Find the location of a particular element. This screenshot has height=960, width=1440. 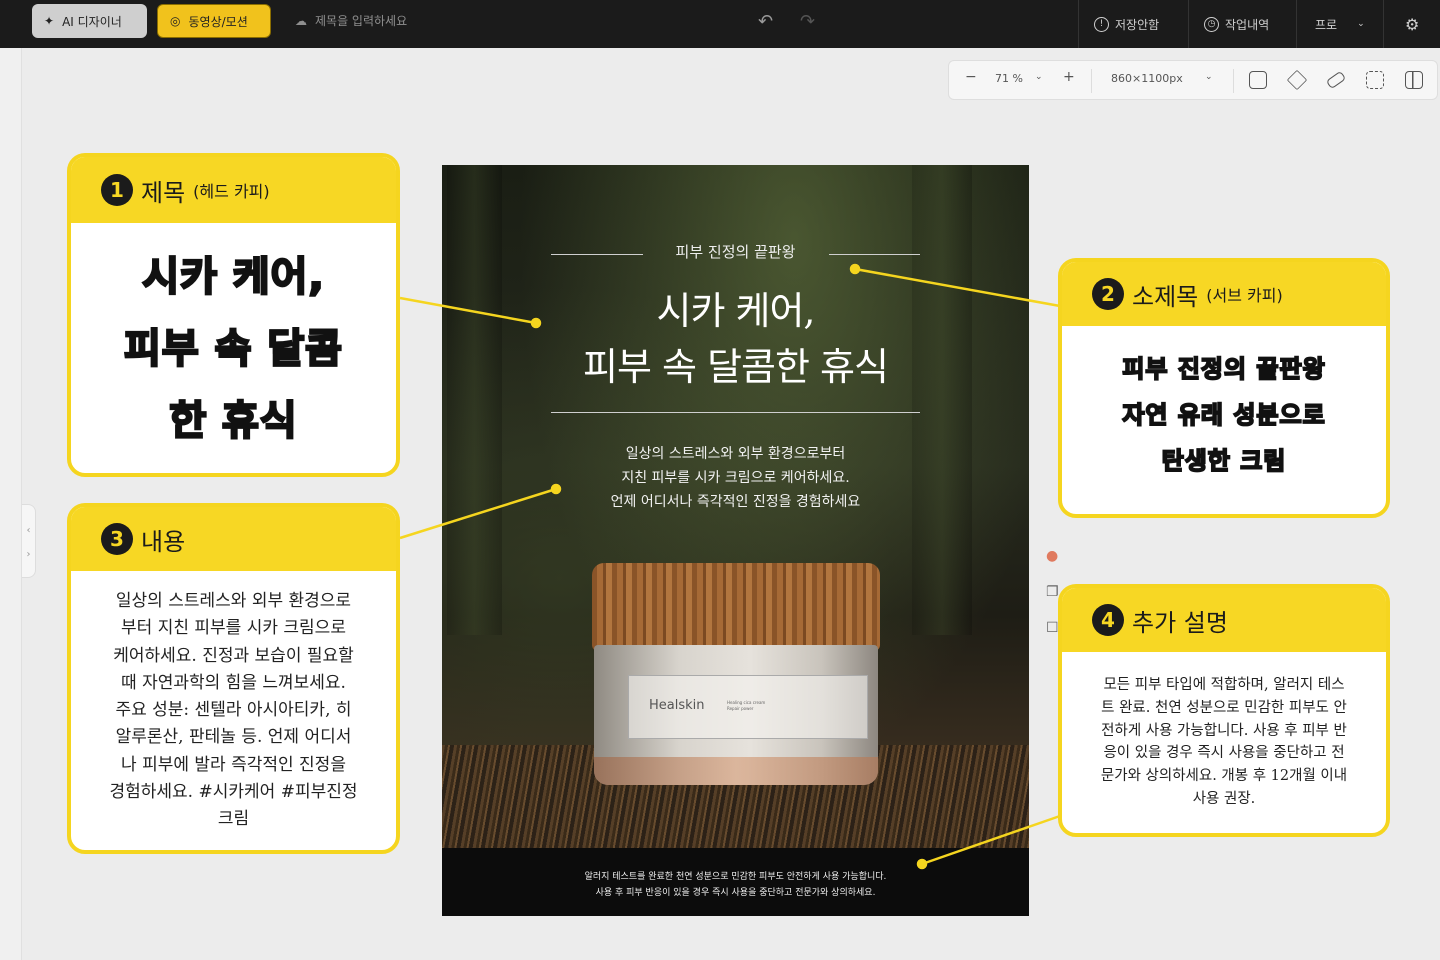

callout-title-label: 내용 is located at coordinates (163, 541).